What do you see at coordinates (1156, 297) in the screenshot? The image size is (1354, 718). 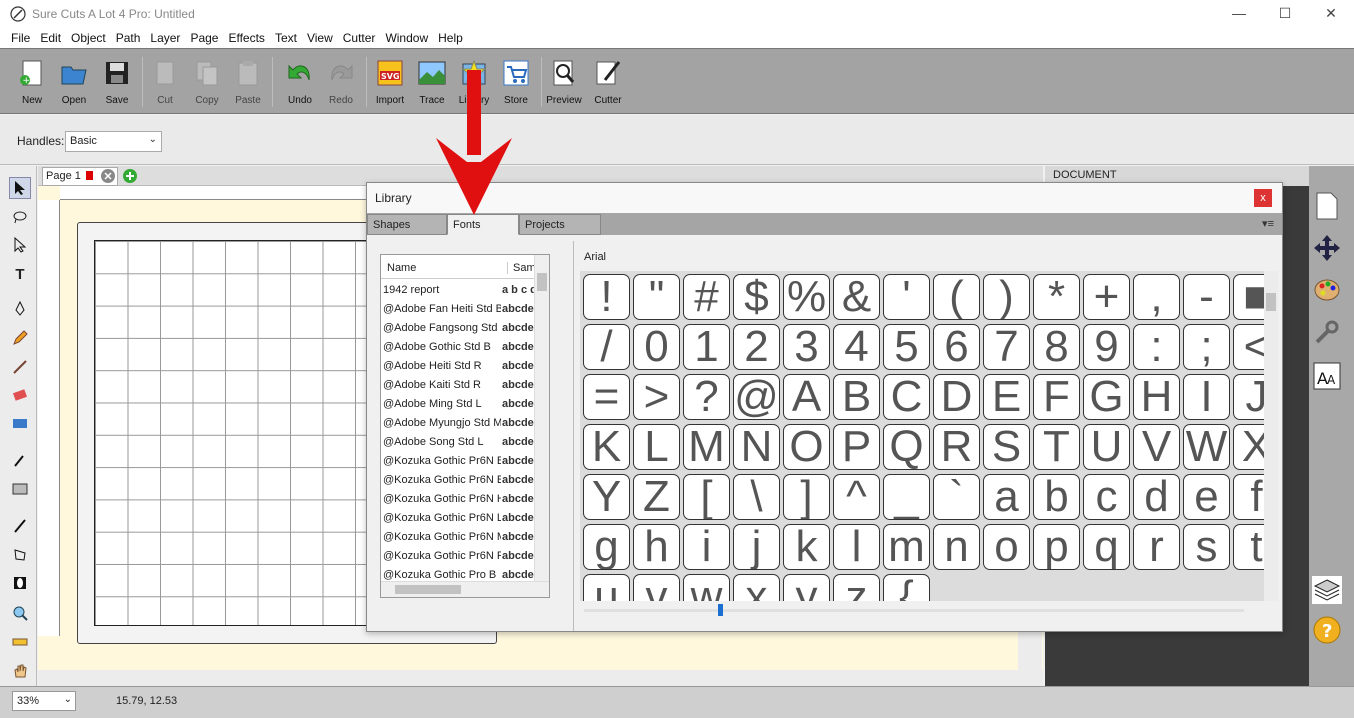 I see `glyph-tile: ,` at bounding box center [1156, 297].